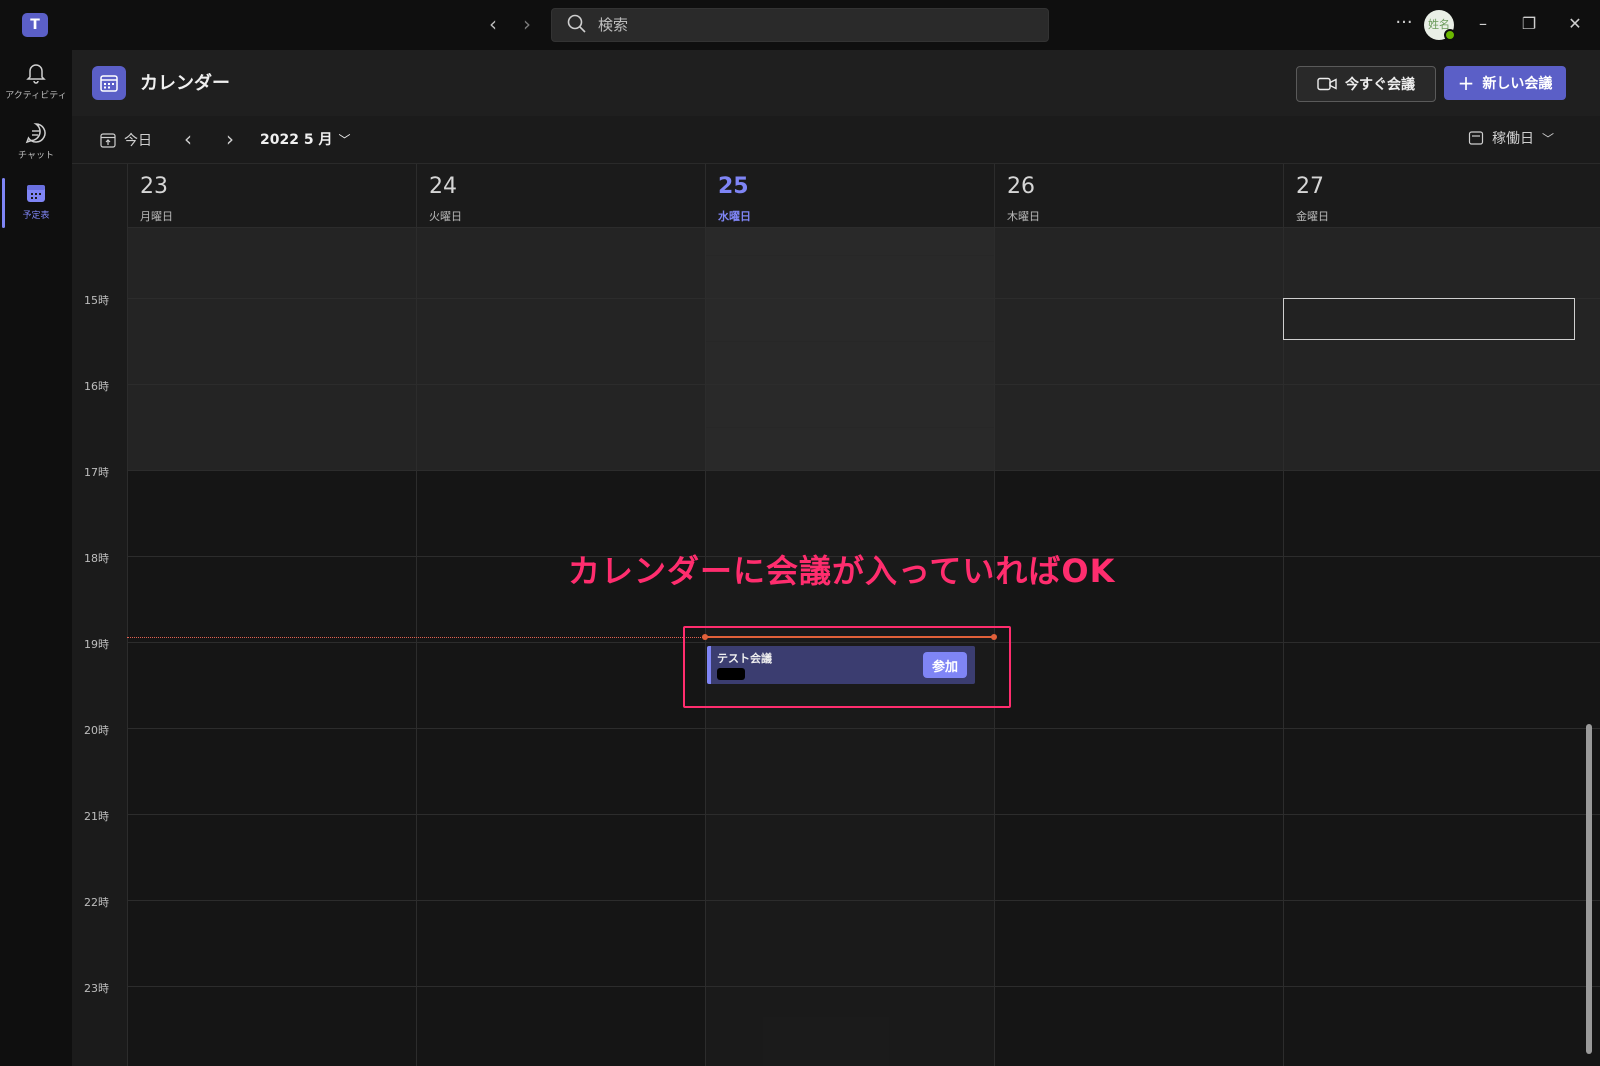 The height and width of the screenshot is (1066, 1600). I want to click on today-label: 今日, so click(138, 141).